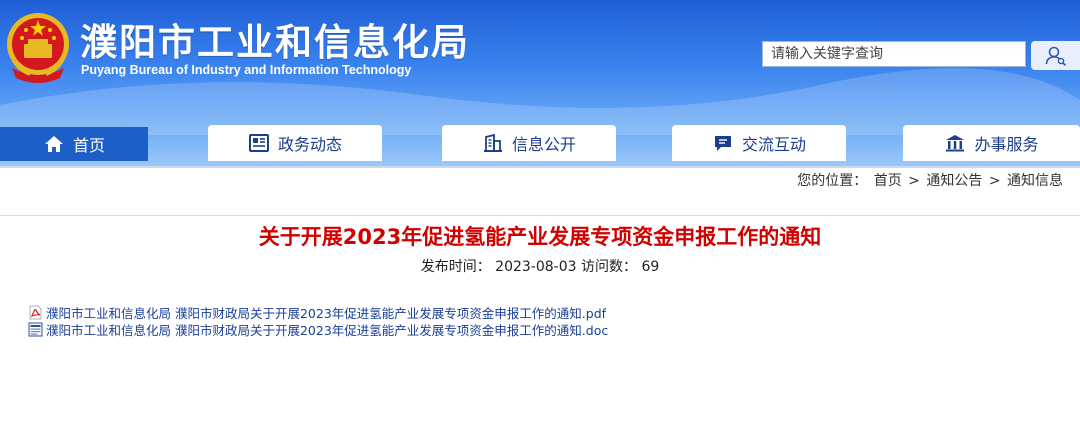 This screenshot has height=435, width=1080. I want to click on breadcrumb-item-notice-info: 通知信息, so click(1035, 181).